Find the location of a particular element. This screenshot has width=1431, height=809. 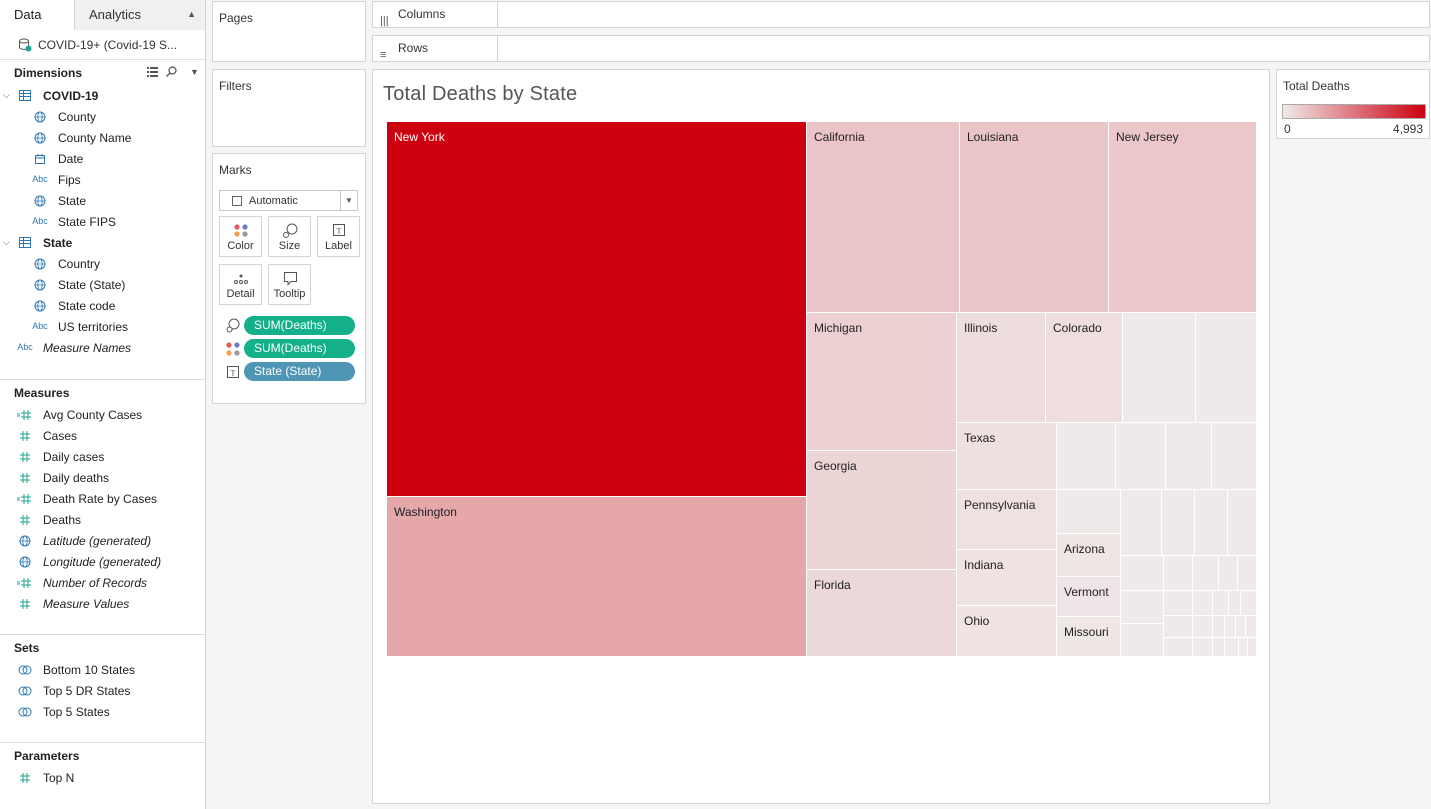

field-item: COVID-19 is located at coordinates (102, 96).